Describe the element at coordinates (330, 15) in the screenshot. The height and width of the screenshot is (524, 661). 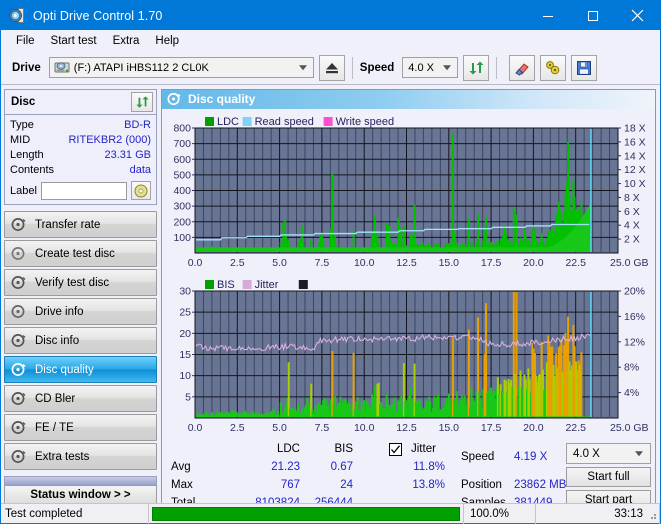
I see `title-bar: Opti Drive Control 1.70` at that location.